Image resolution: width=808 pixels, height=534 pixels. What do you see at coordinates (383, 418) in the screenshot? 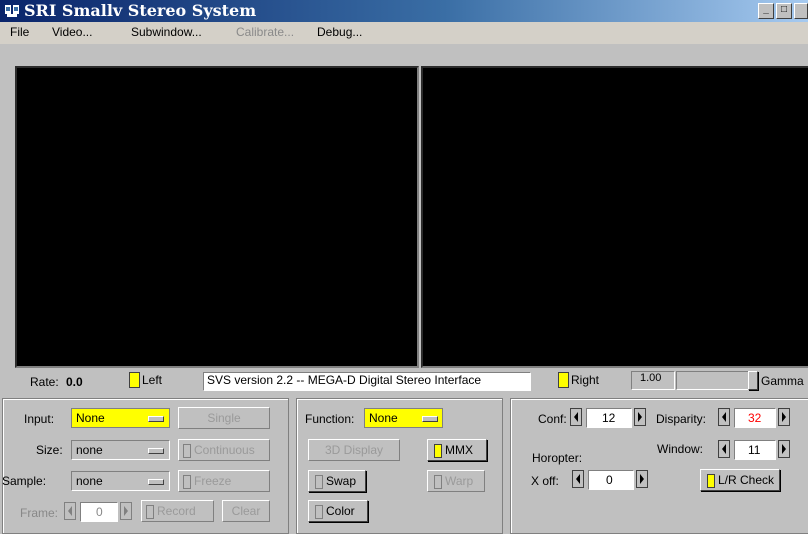
I see `function-value: None` at bounding box center [383, 418].